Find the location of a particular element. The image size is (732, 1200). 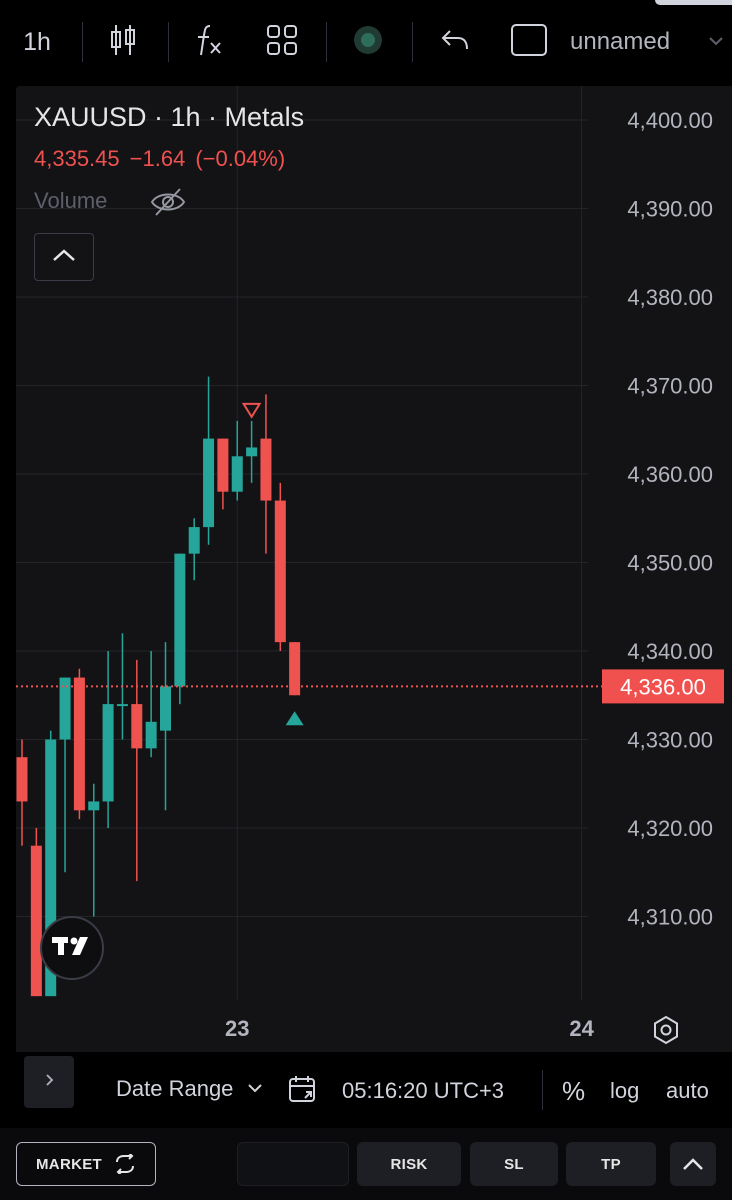

chart-settings-button is located at coordinates (666, 1032).